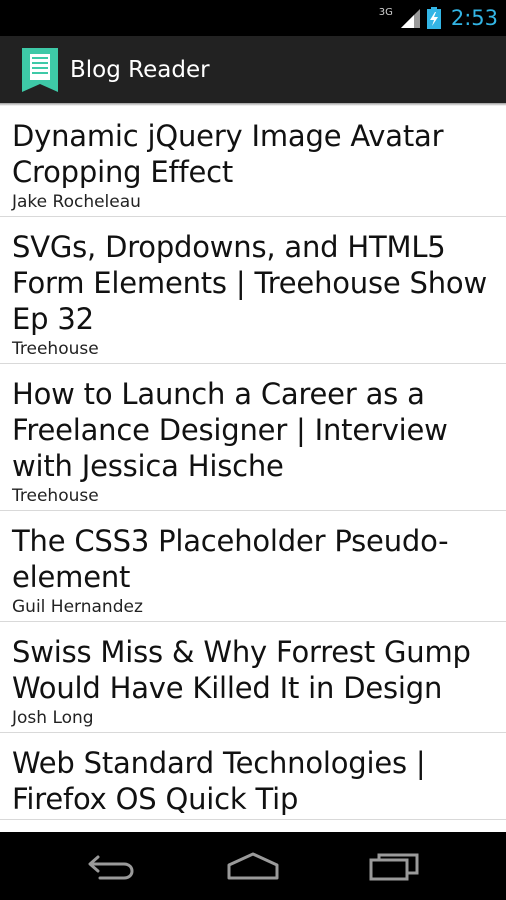 Image resolution: width=506 pixels, height=900 pixels. I want to click on post-author: Guil Hernandez, so click(77, 607).